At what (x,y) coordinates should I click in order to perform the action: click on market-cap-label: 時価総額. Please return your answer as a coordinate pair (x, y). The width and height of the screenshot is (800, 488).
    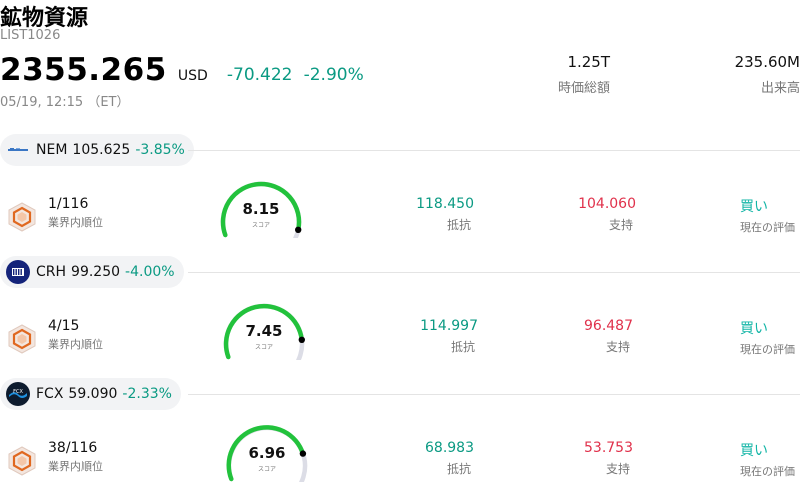
    Looking at the image, I should click on (583, 88).